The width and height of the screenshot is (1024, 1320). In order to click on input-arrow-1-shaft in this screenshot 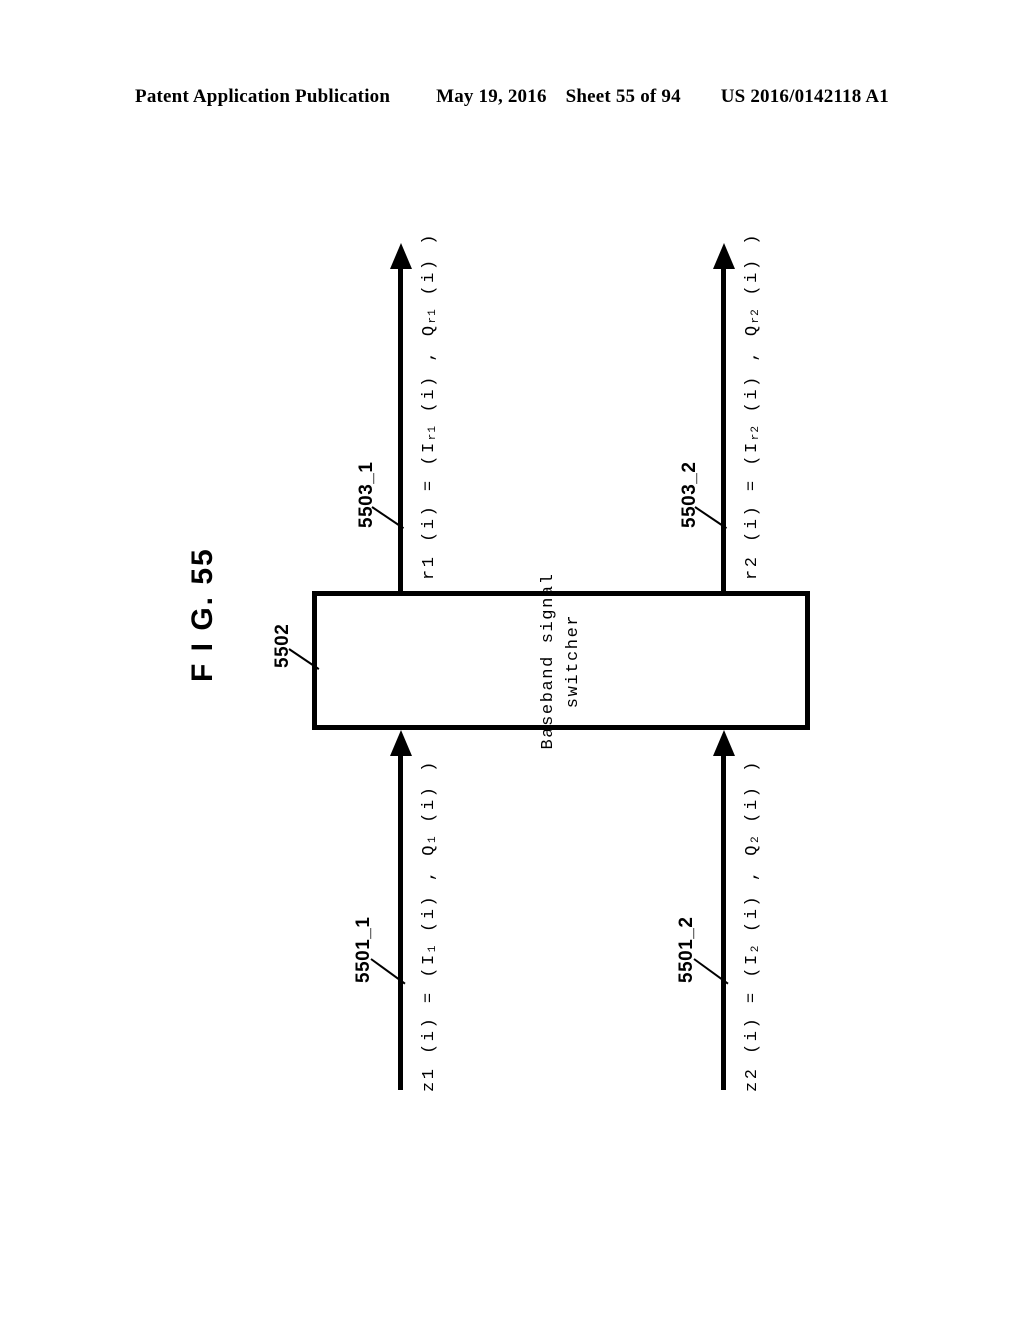, I will do `click(400, 921)`.